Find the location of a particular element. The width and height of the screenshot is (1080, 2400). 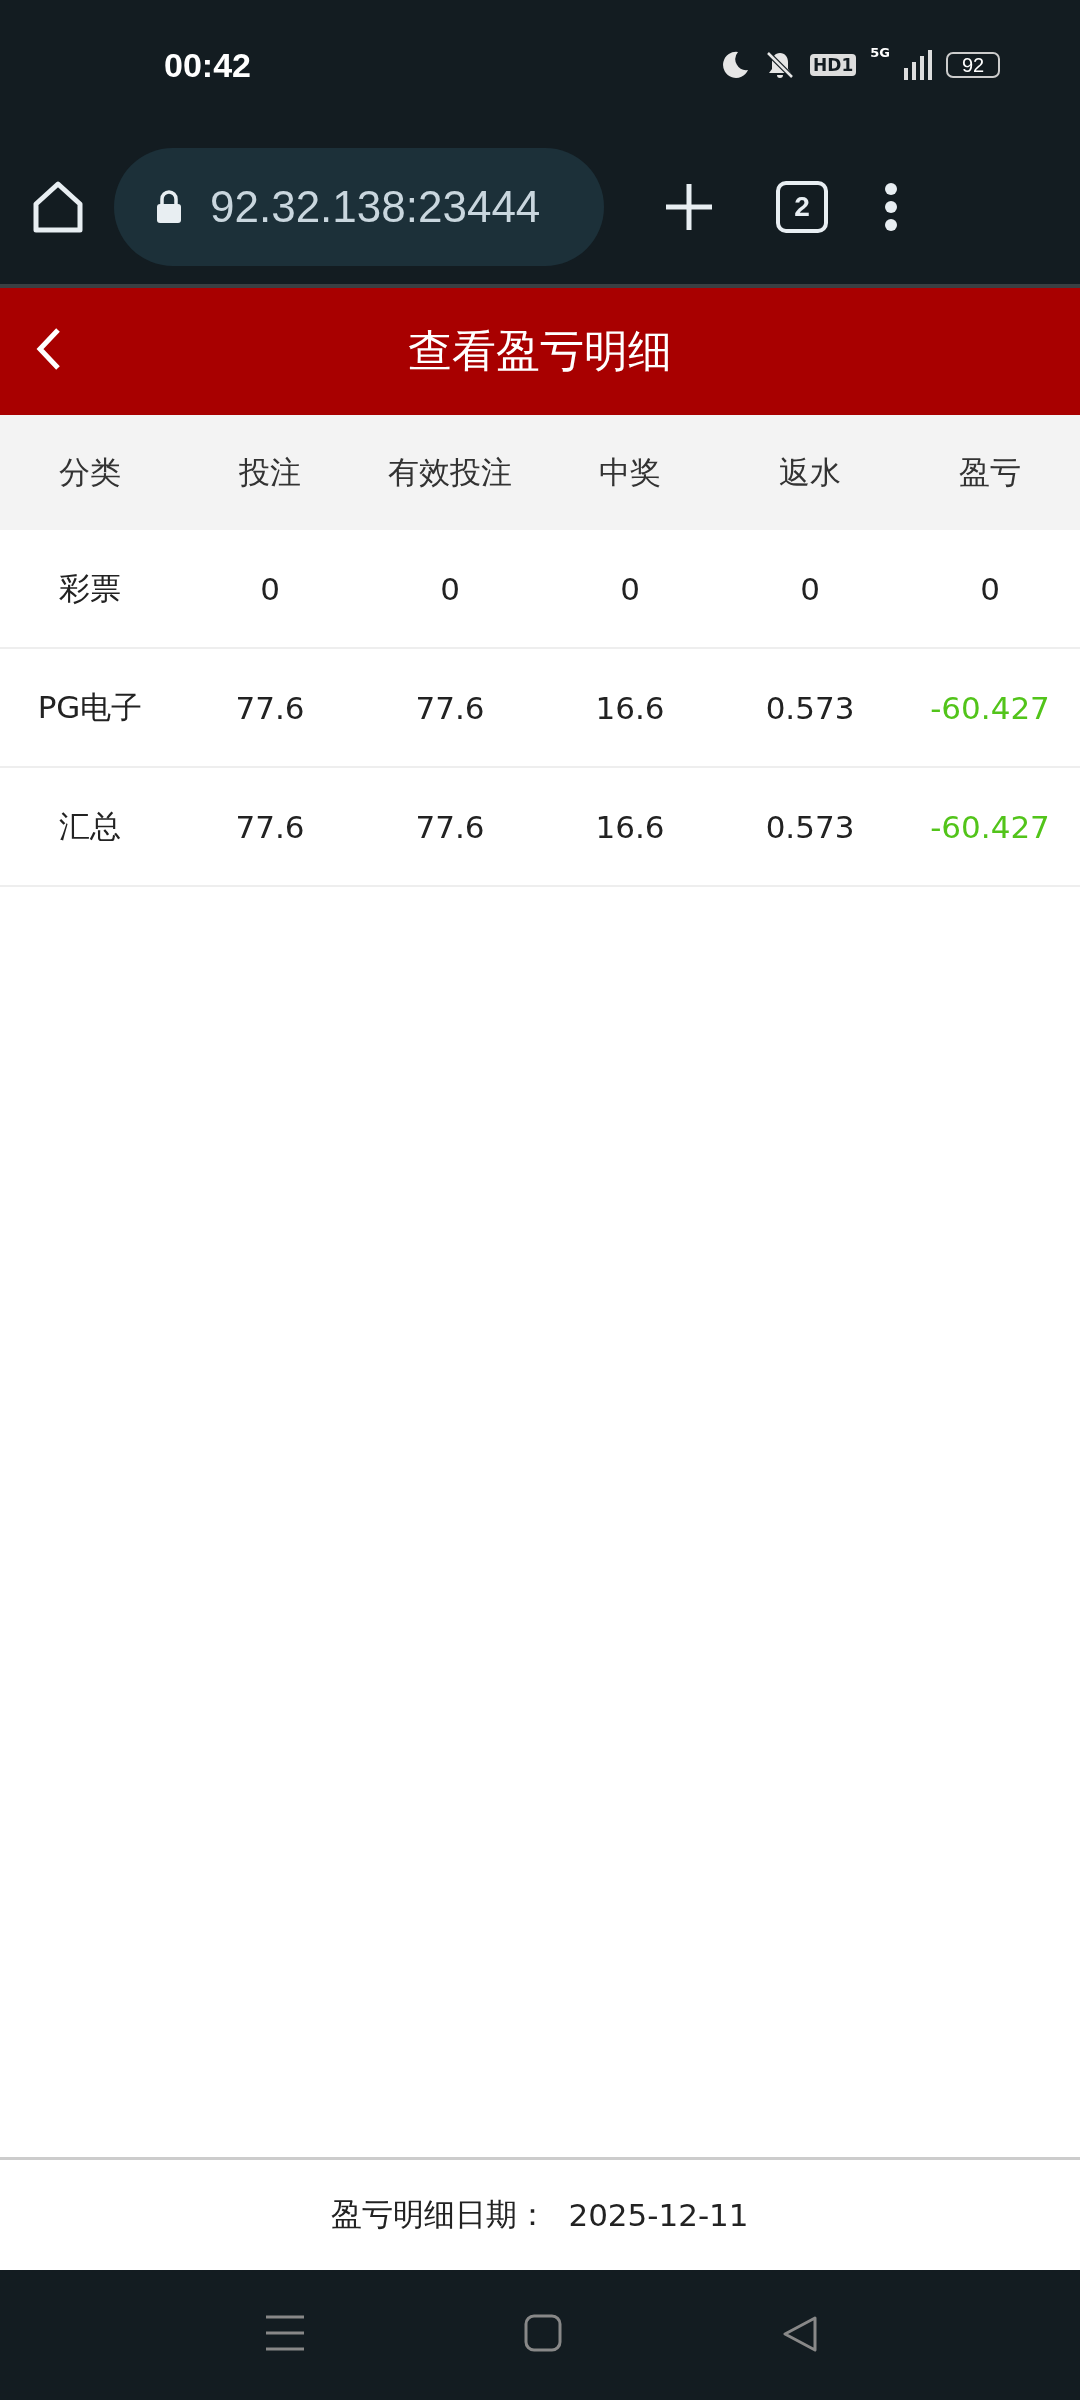

home-nav-button is located at coordinates (543, 2333).